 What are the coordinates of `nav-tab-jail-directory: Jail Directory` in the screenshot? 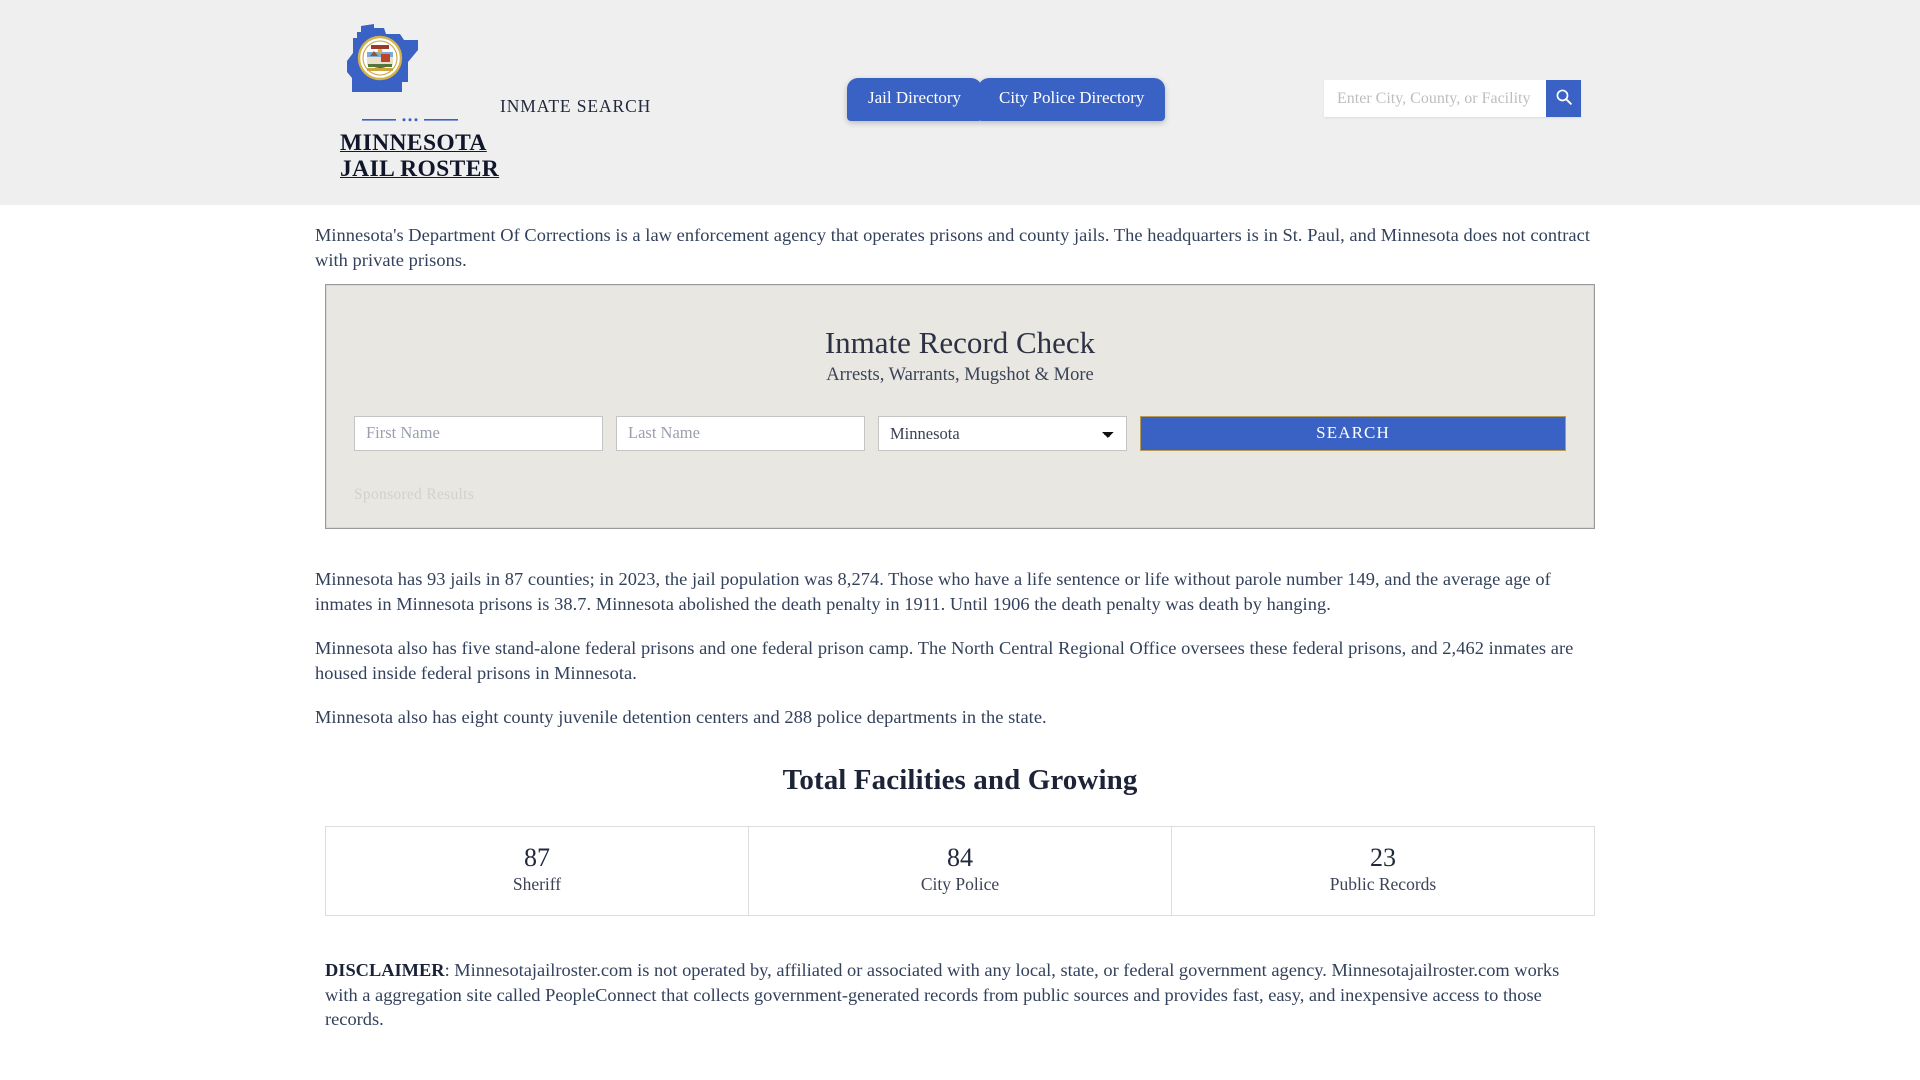 It's located at (914, 99).